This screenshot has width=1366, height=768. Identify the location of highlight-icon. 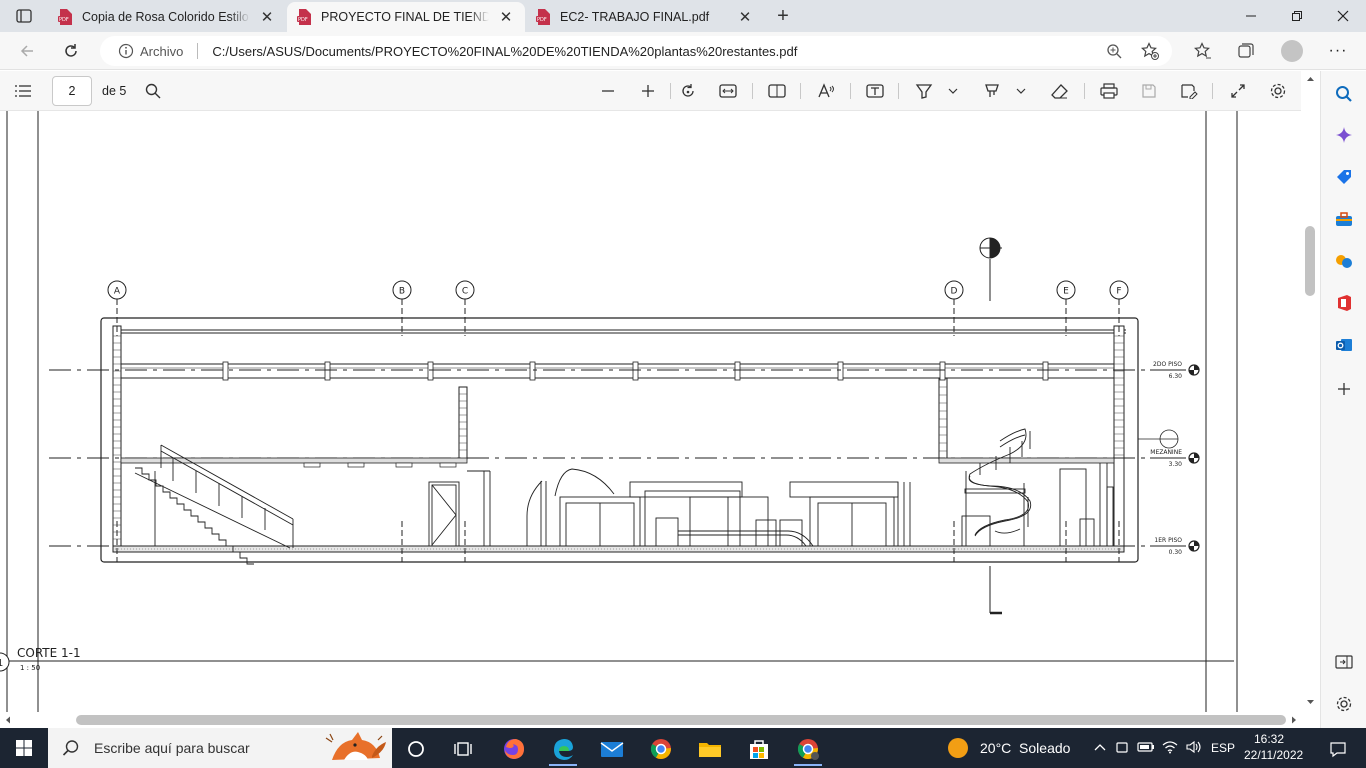
(924, 91).